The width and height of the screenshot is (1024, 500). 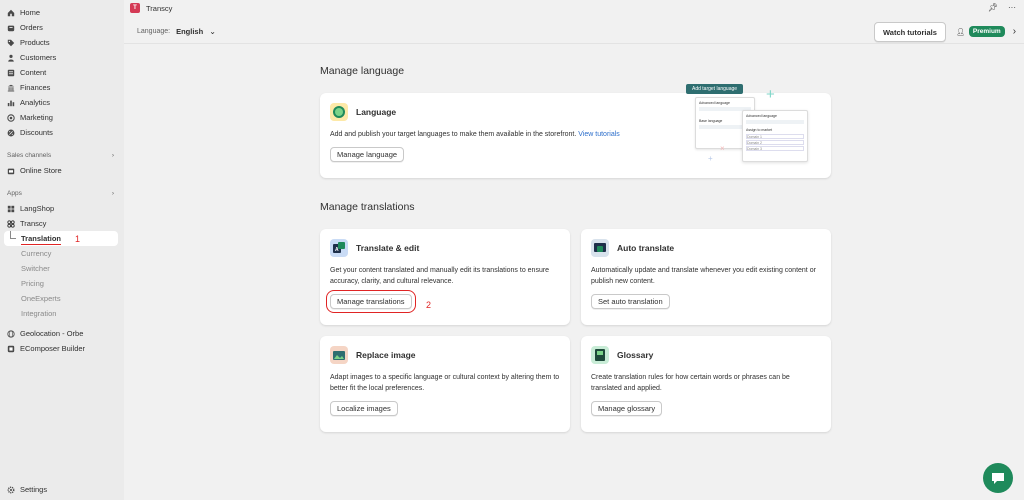 What do you see at coordinates (646, 248) in the screenshot?
I see `card-title-text: Auto translate` at bounding box center [646, 248].